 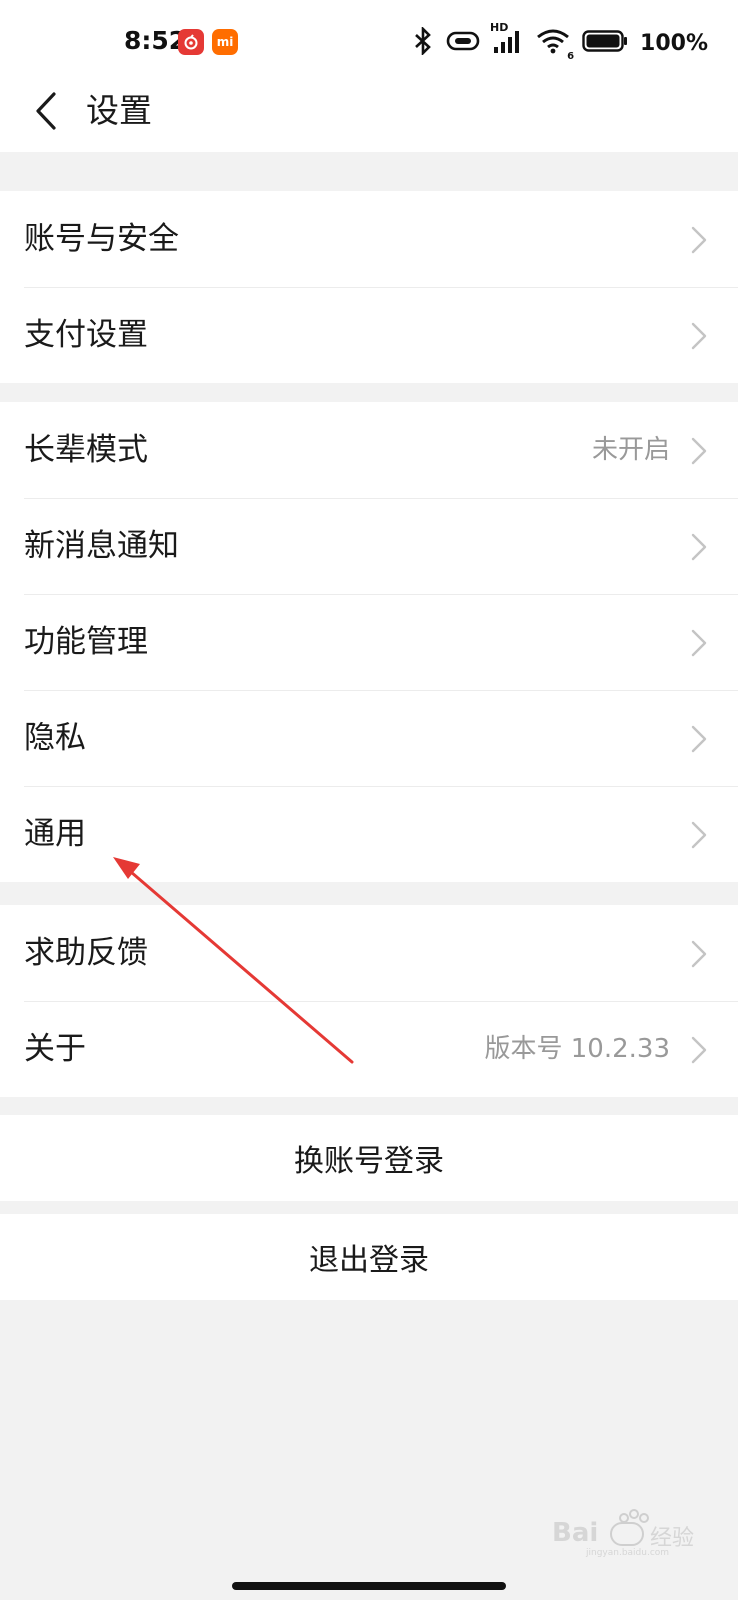 What do you see at coordinates (571, 56) in the screenshot?
I see `wifi-version-label: 6` at bounding box center [571, 56].